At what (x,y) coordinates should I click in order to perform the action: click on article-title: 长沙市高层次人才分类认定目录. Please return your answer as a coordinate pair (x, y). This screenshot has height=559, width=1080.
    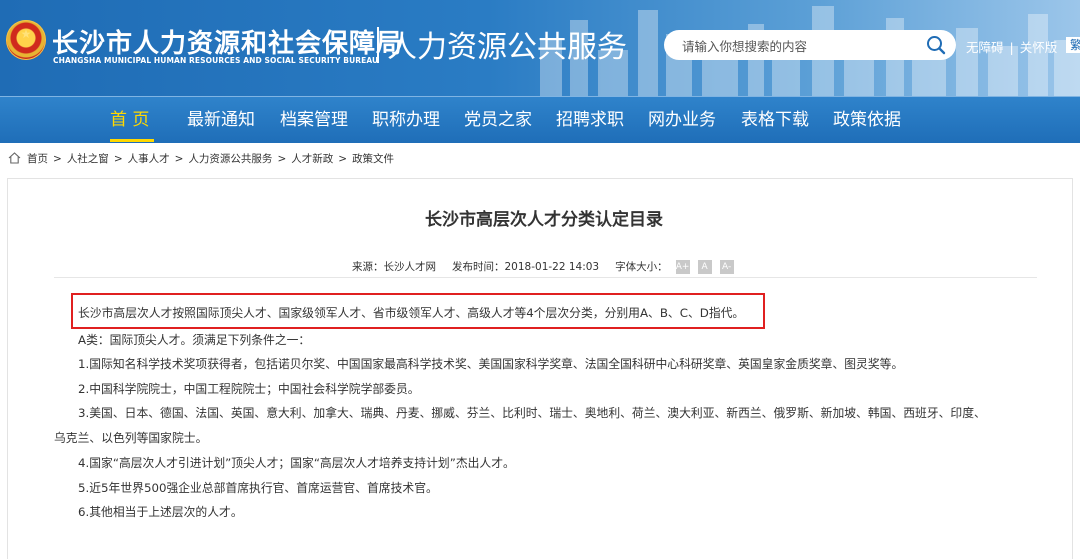
    Looking at the image, I should click on (544, 220).